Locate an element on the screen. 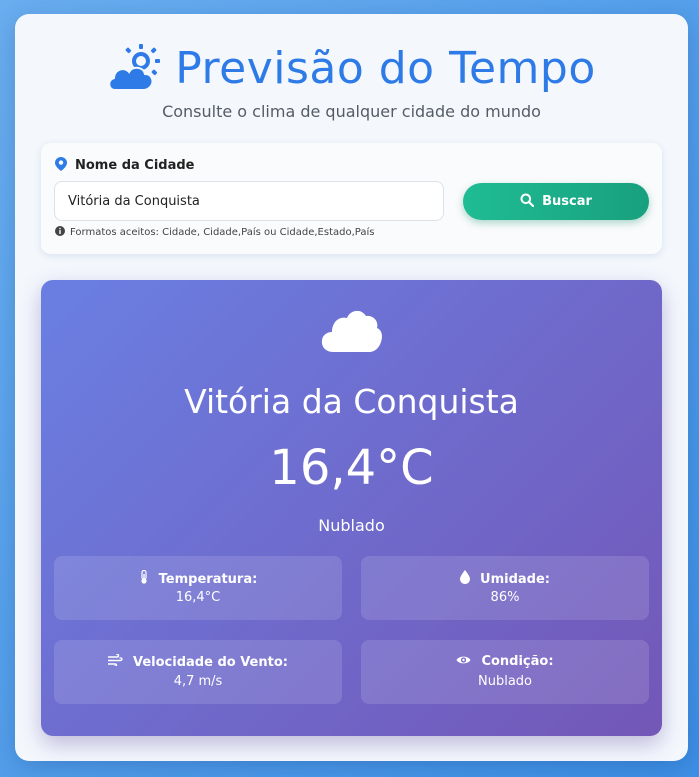 Image resolution: width=699 pixels, height=777 pixels. detail-temperature-value: 16,4°C is located at coordinates (198, 597).